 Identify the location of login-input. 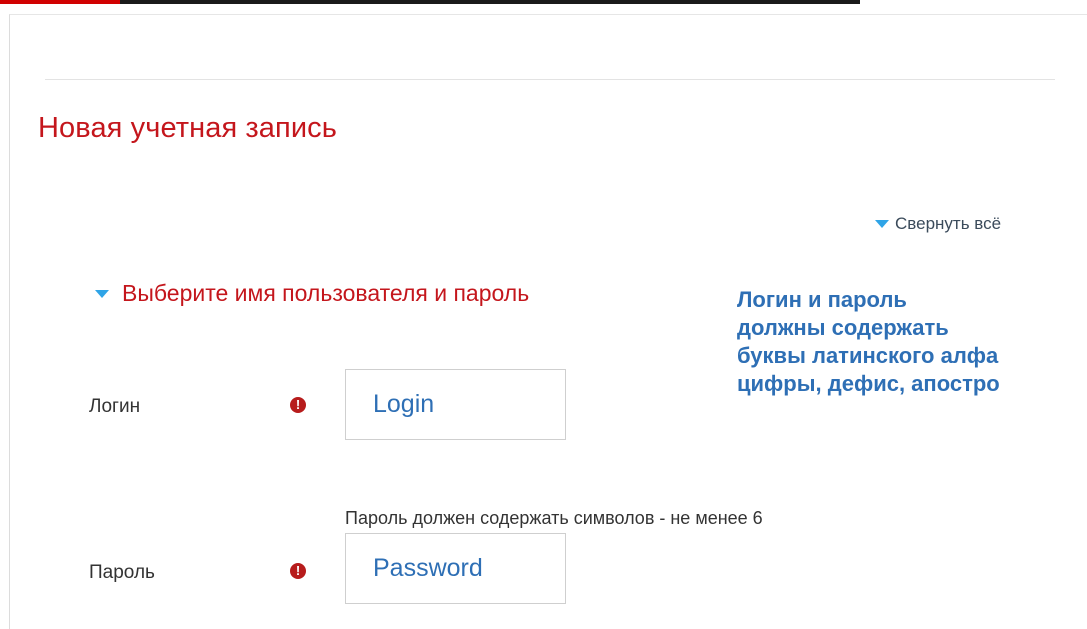
(455, 404).